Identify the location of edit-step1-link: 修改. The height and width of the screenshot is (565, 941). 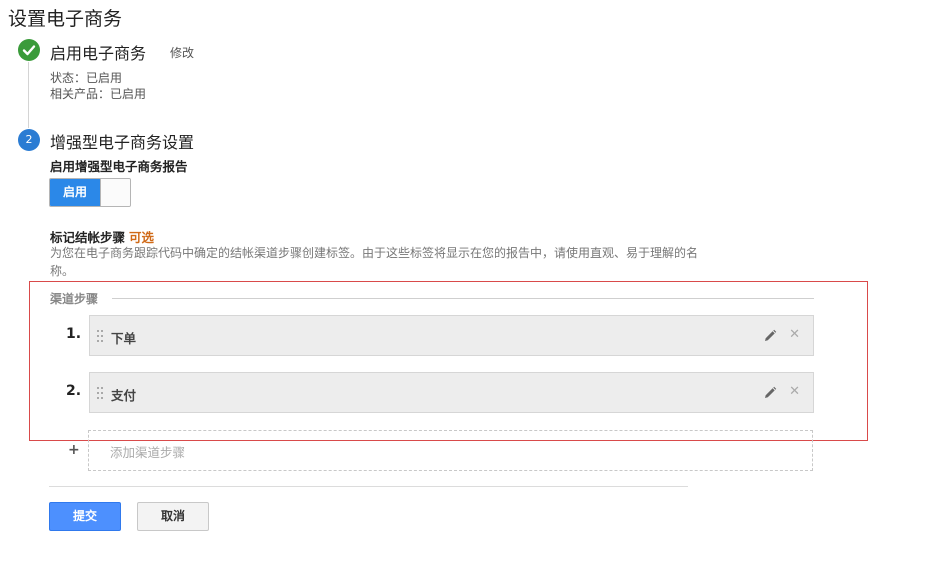
(182, 52).